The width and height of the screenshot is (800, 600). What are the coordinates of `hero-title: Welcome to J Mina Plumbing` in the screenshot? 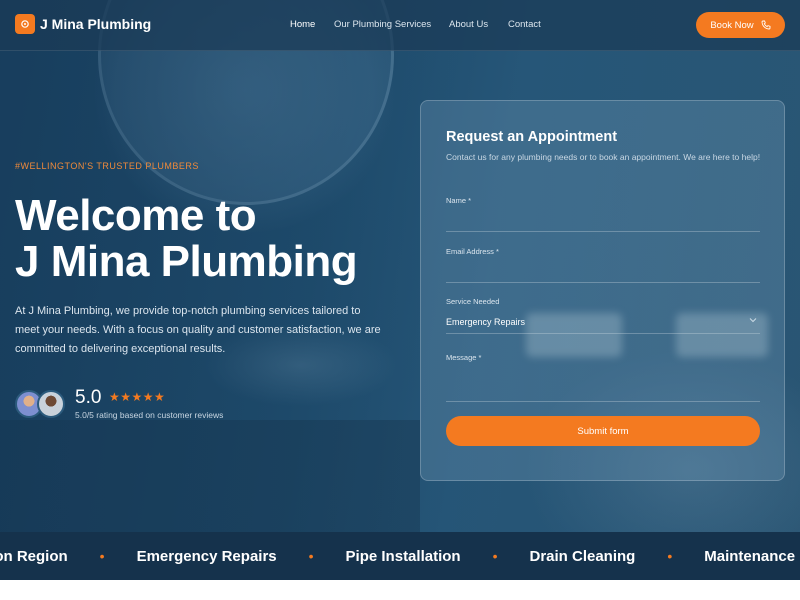 It's located at (210, 239).